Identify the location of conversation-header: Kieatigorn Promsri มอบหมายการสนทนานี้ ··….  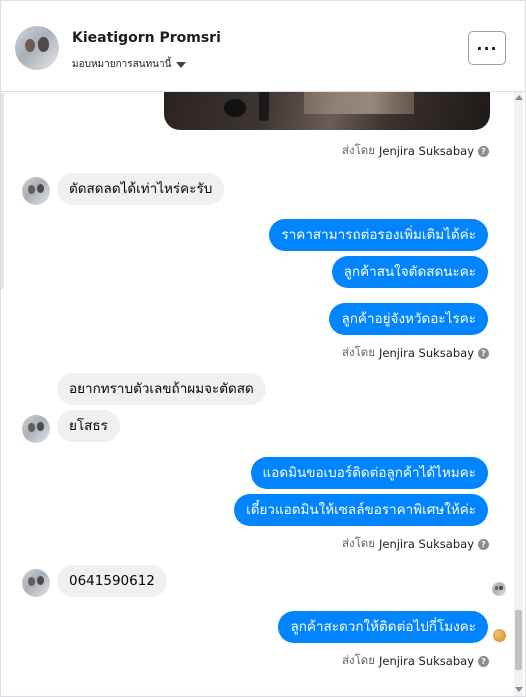
(263, 46).